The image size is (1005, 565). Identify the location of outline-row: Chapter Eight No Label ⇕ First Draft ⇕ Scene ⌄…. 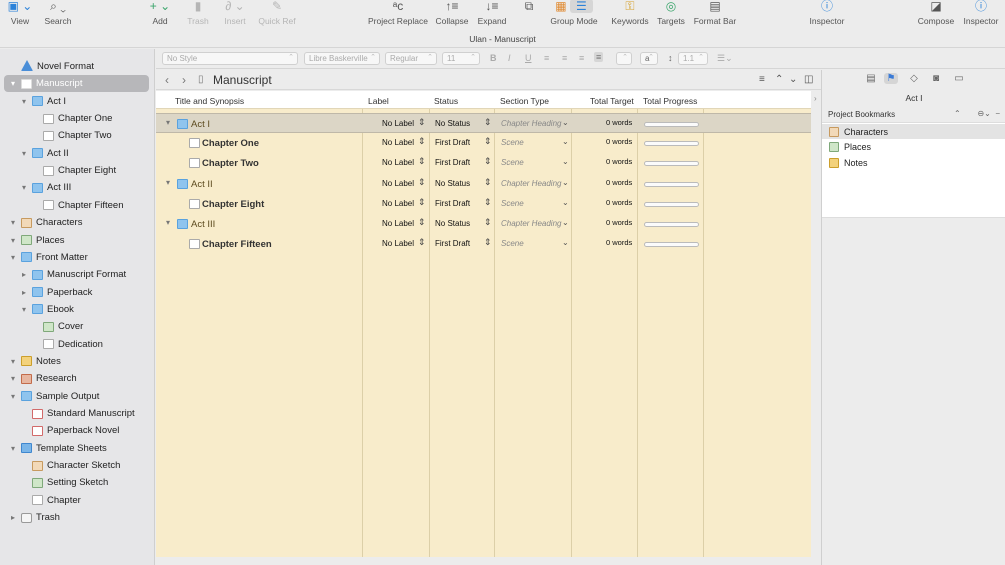
(483, 204).